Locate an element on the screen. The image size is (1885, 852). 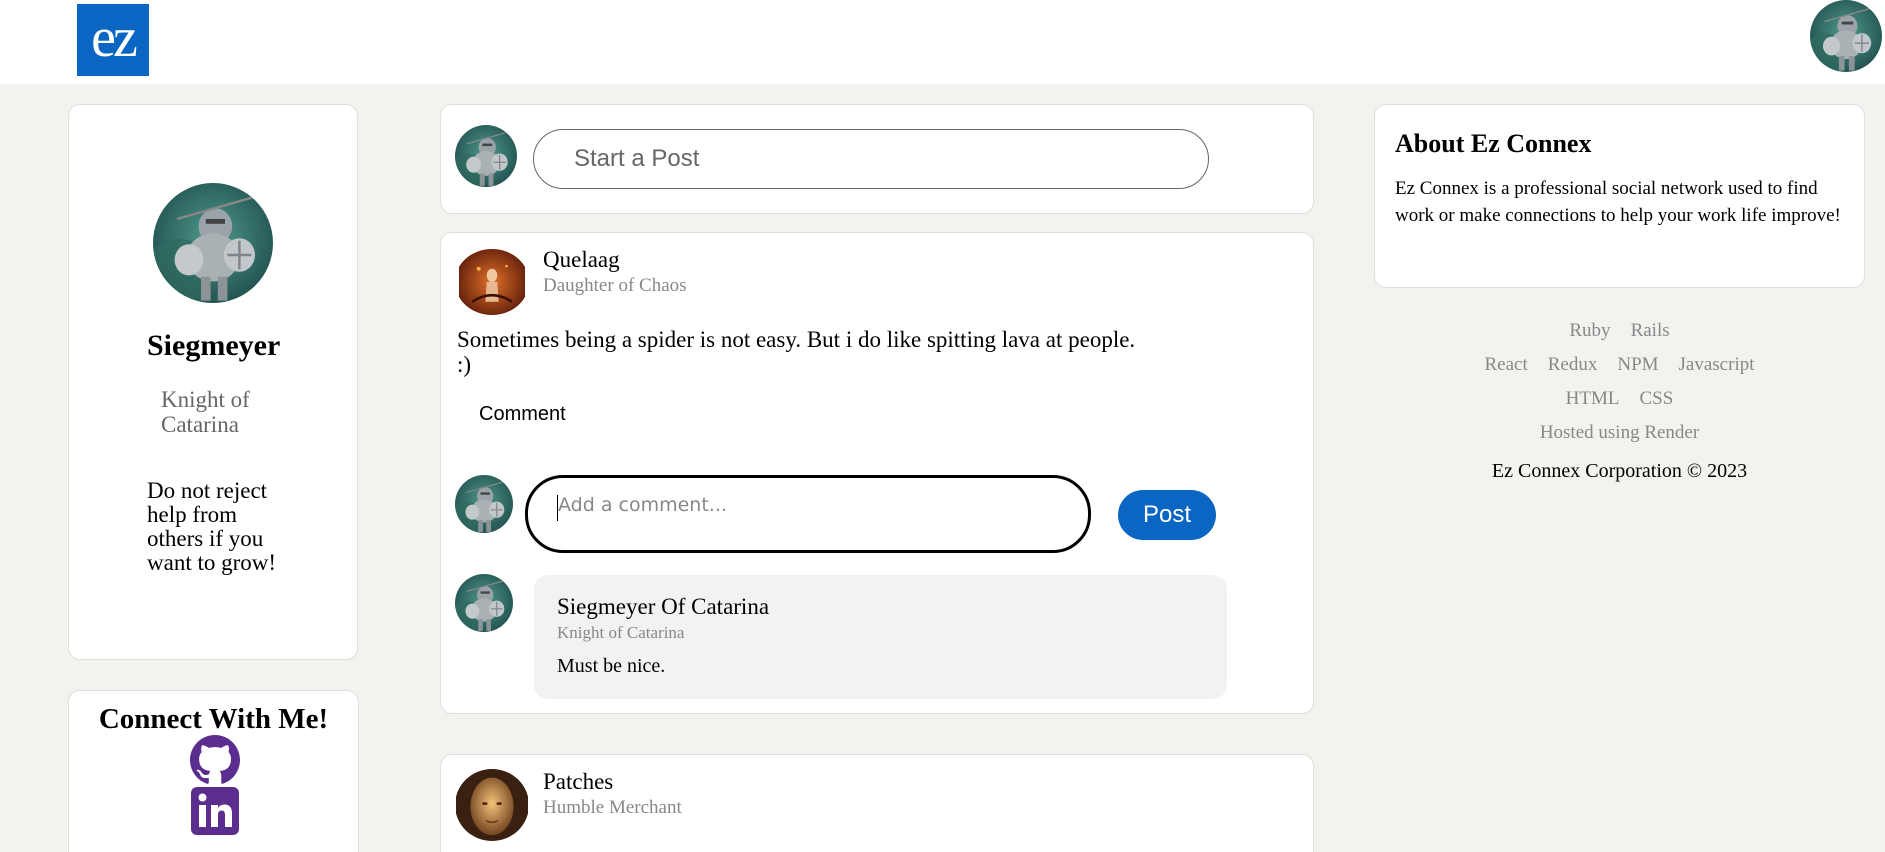
composer-avatar is located at coordinates (486, 156).